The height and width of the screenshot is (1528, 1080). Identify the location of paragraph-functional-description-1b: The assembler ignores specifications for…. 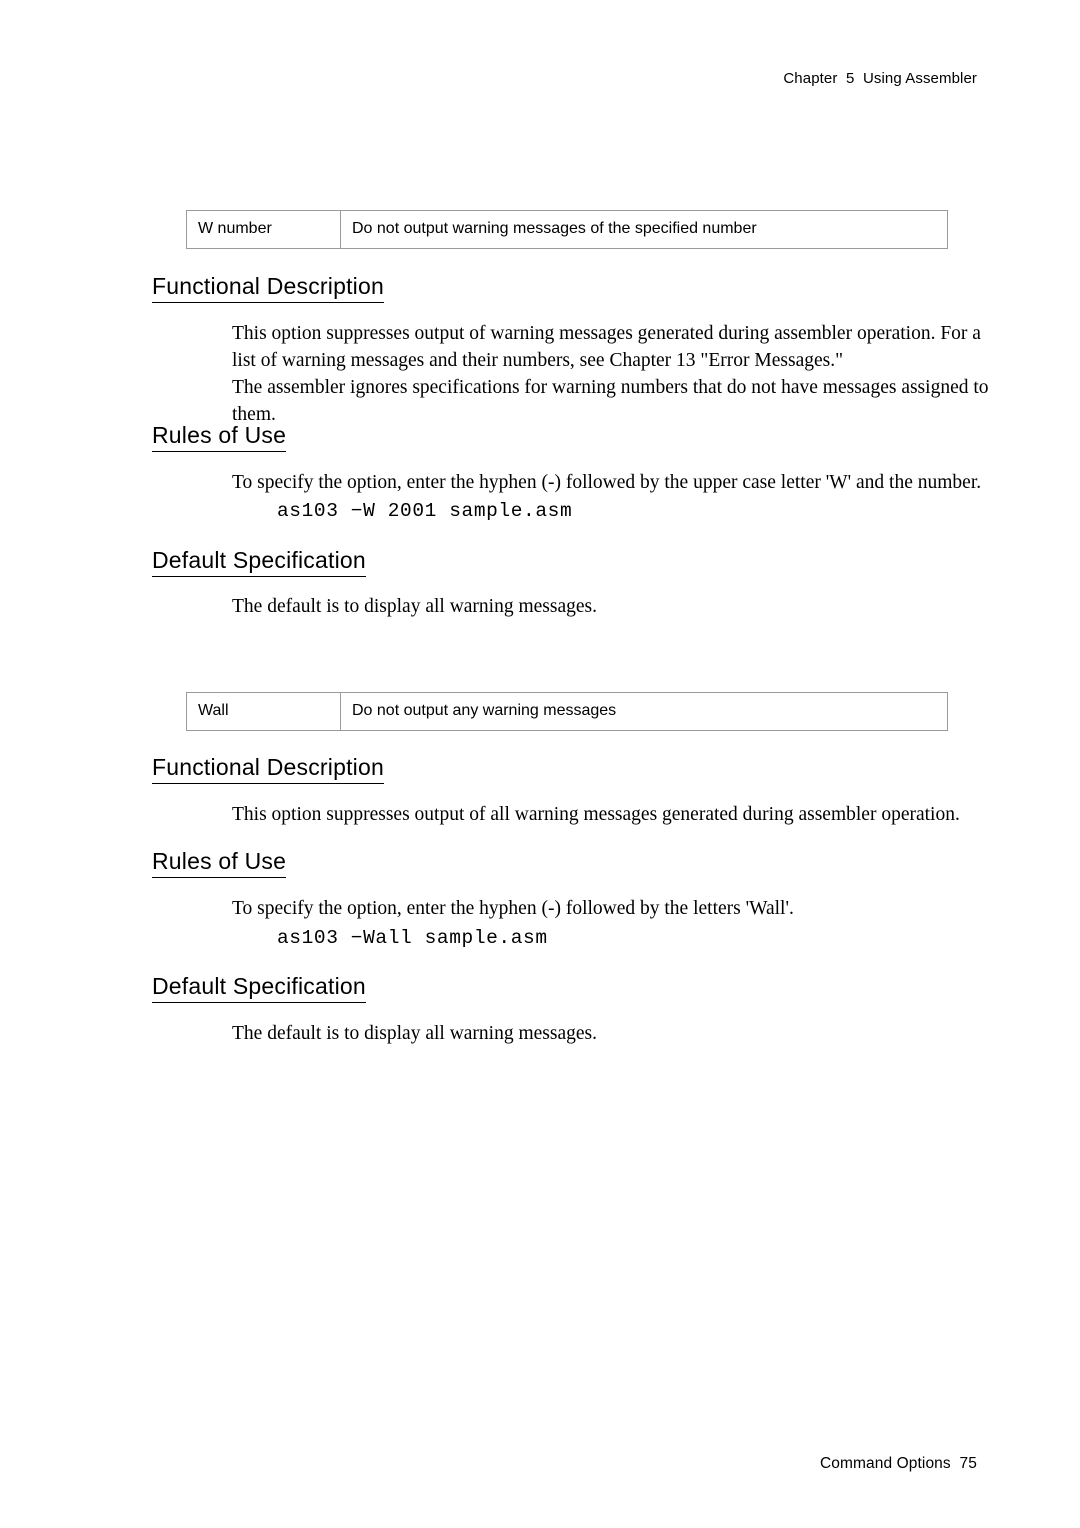
(610, 401).